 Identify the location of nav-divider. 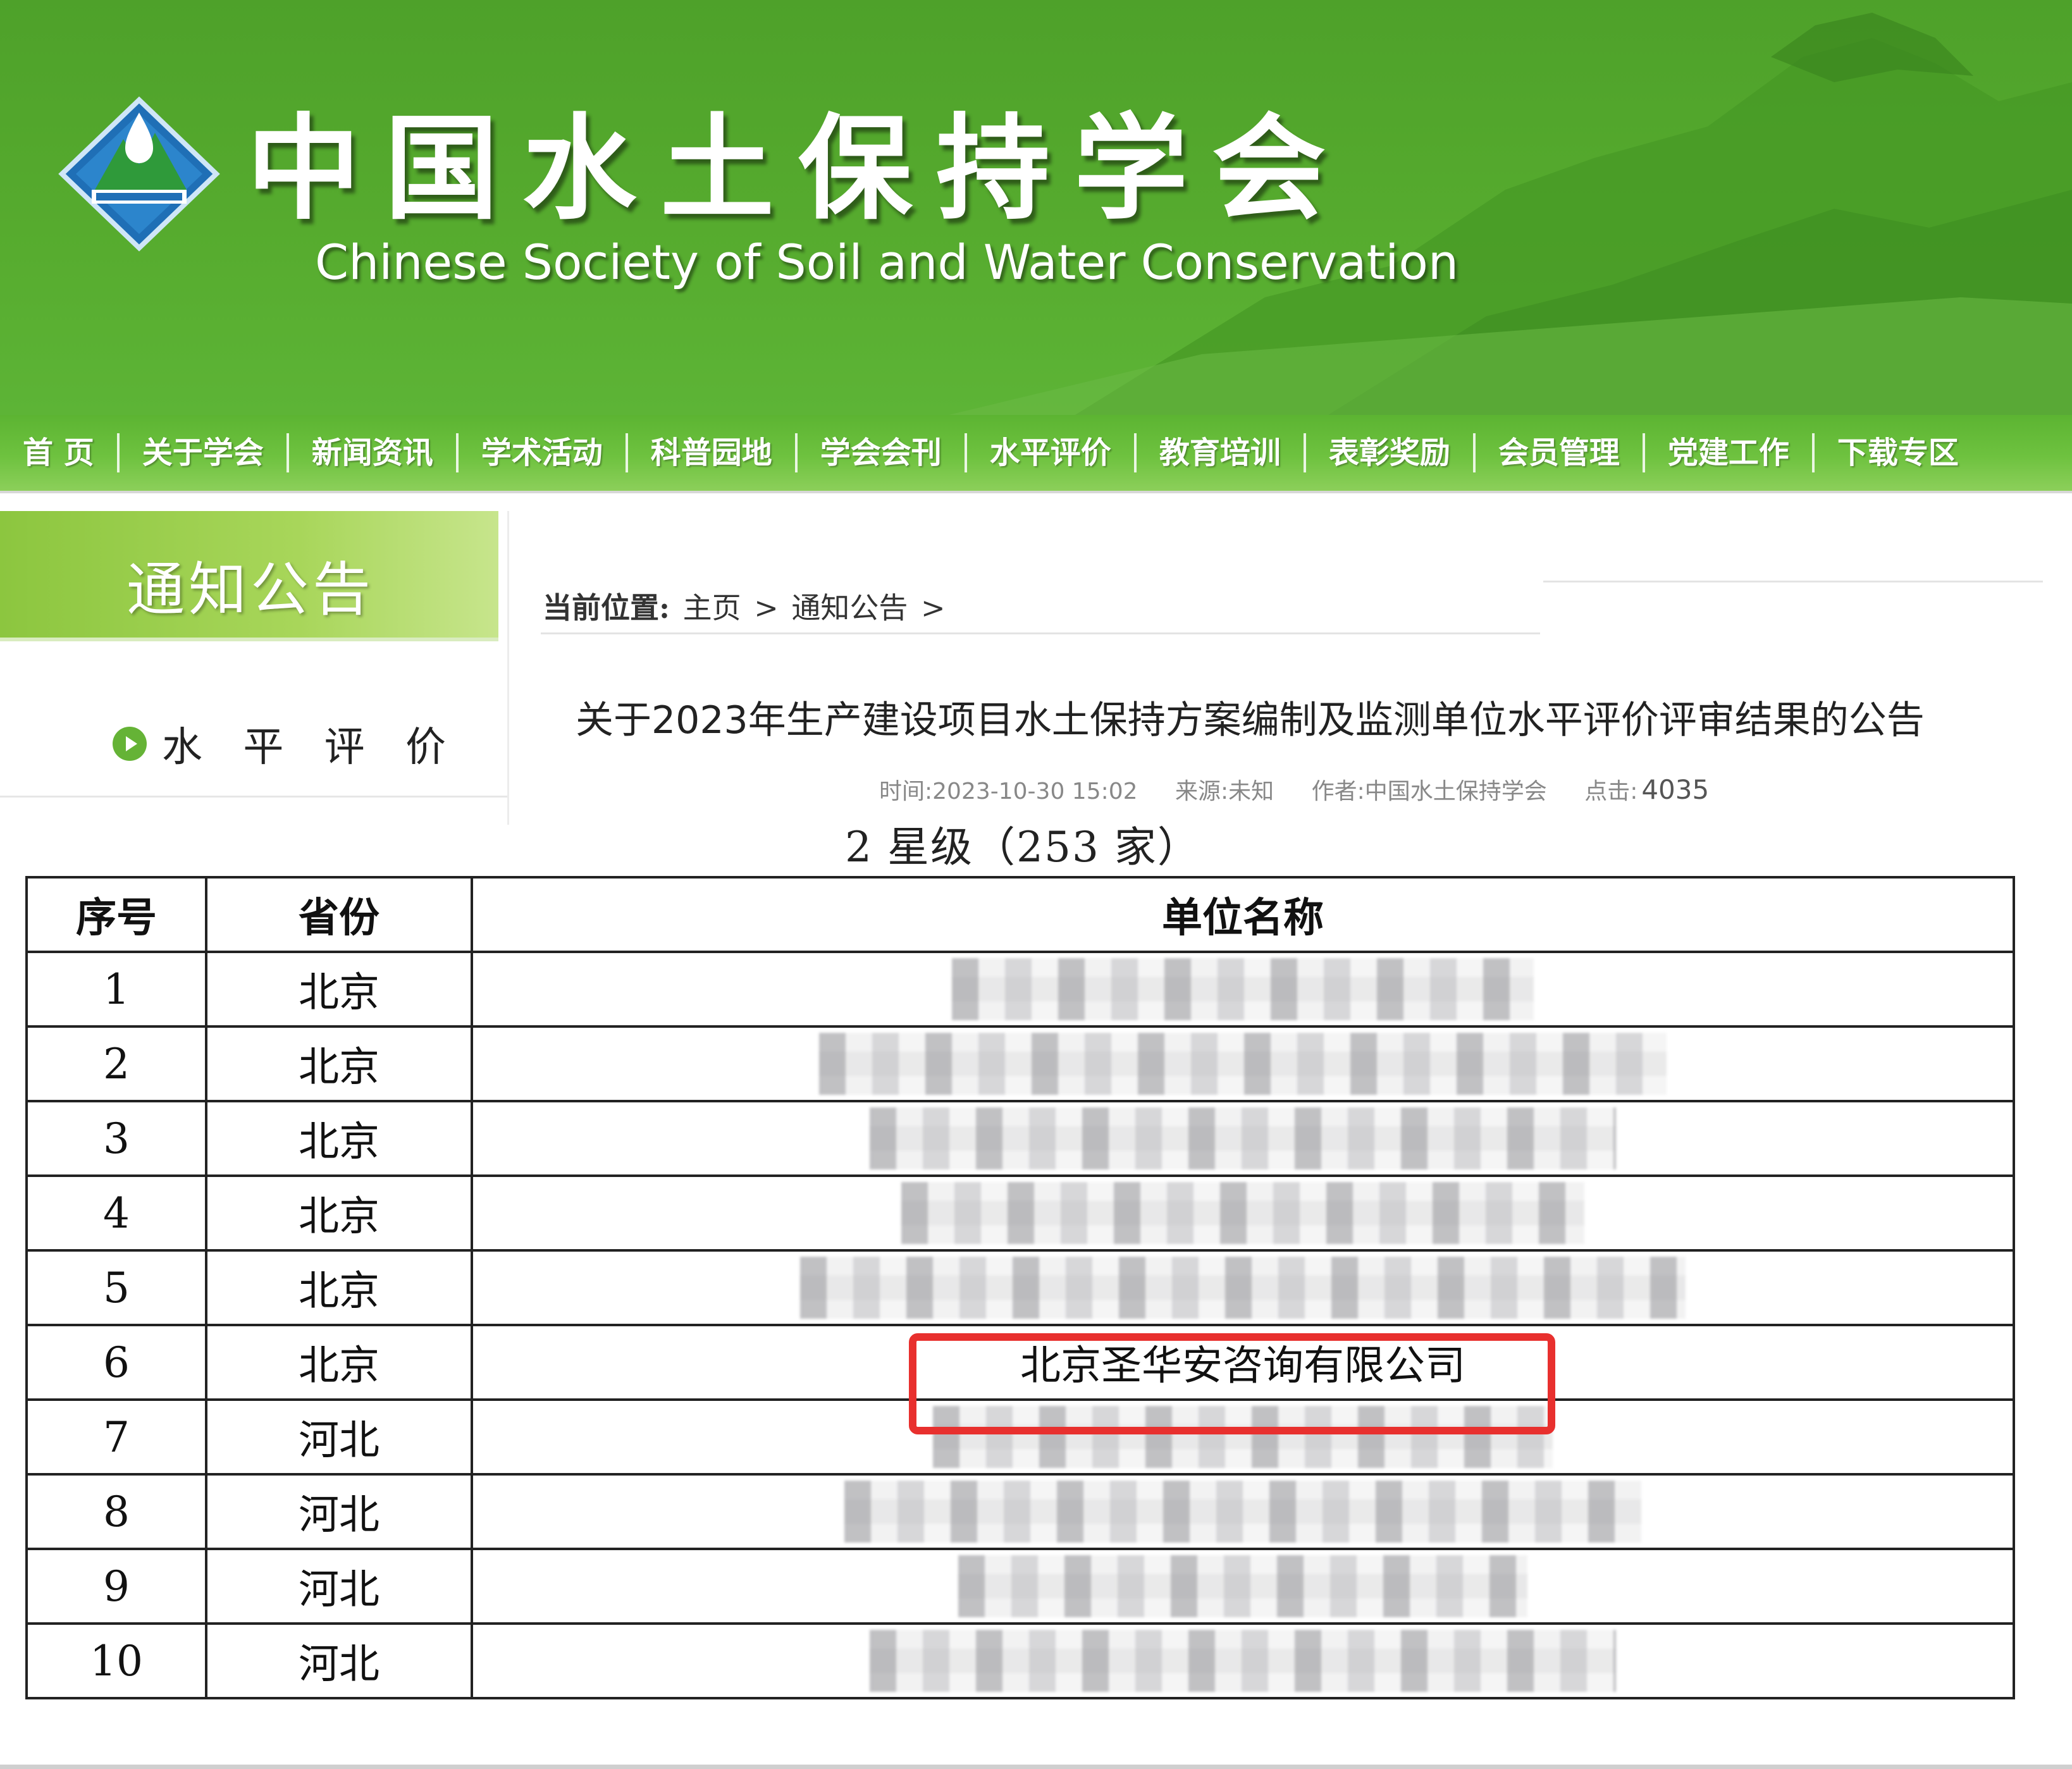
(1036, 492).